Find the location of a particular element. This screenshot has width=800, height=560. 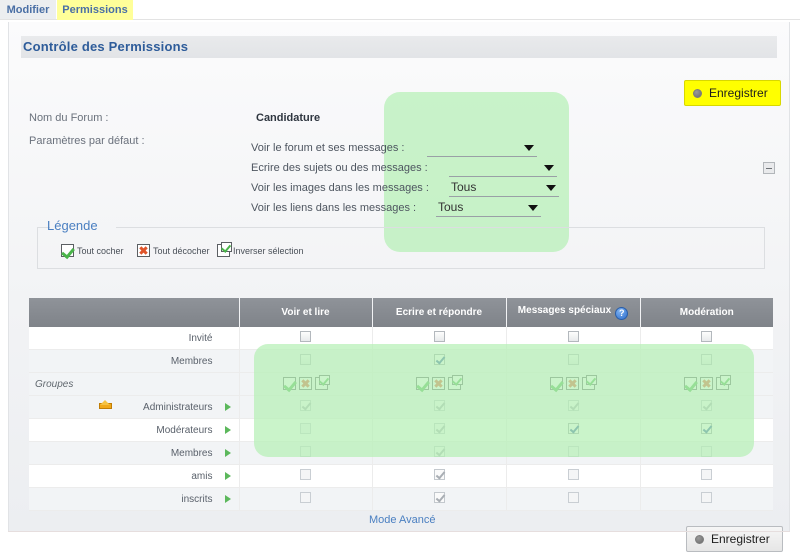

collapse-minus-icon is located at coordinates (769, 168).